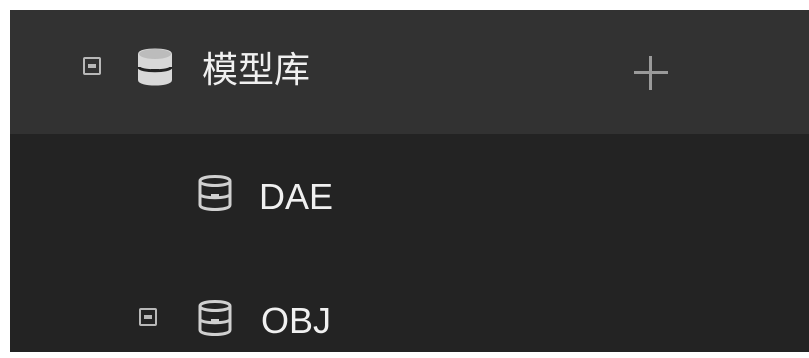 The image size is (809, 358). I want to click on add-model-button, so click(651, 73).